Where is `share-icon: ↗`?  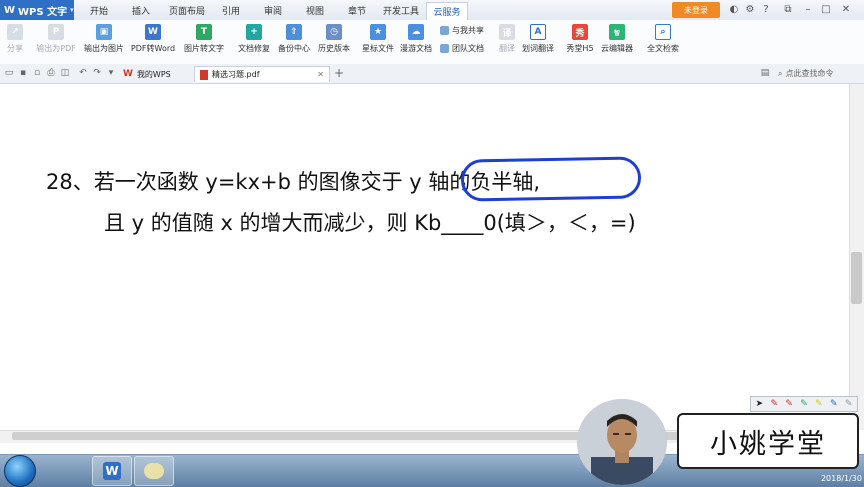 share-icon: ↗ is located at coordinates (15, 32).